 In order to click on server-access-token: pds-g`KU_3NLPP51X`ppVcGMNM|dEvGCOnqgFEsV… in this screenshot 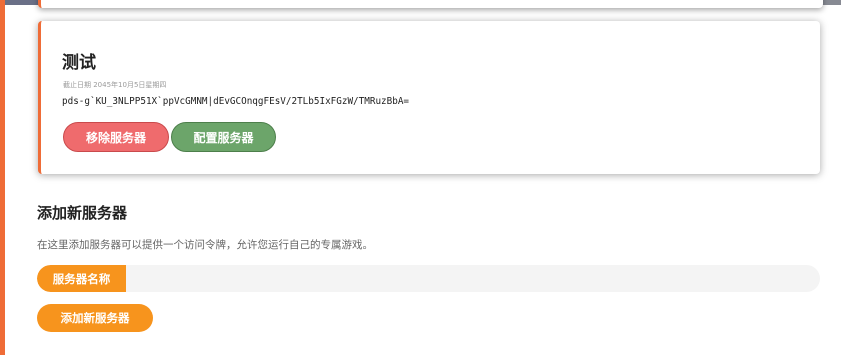, I will do `click(236, 101)`.